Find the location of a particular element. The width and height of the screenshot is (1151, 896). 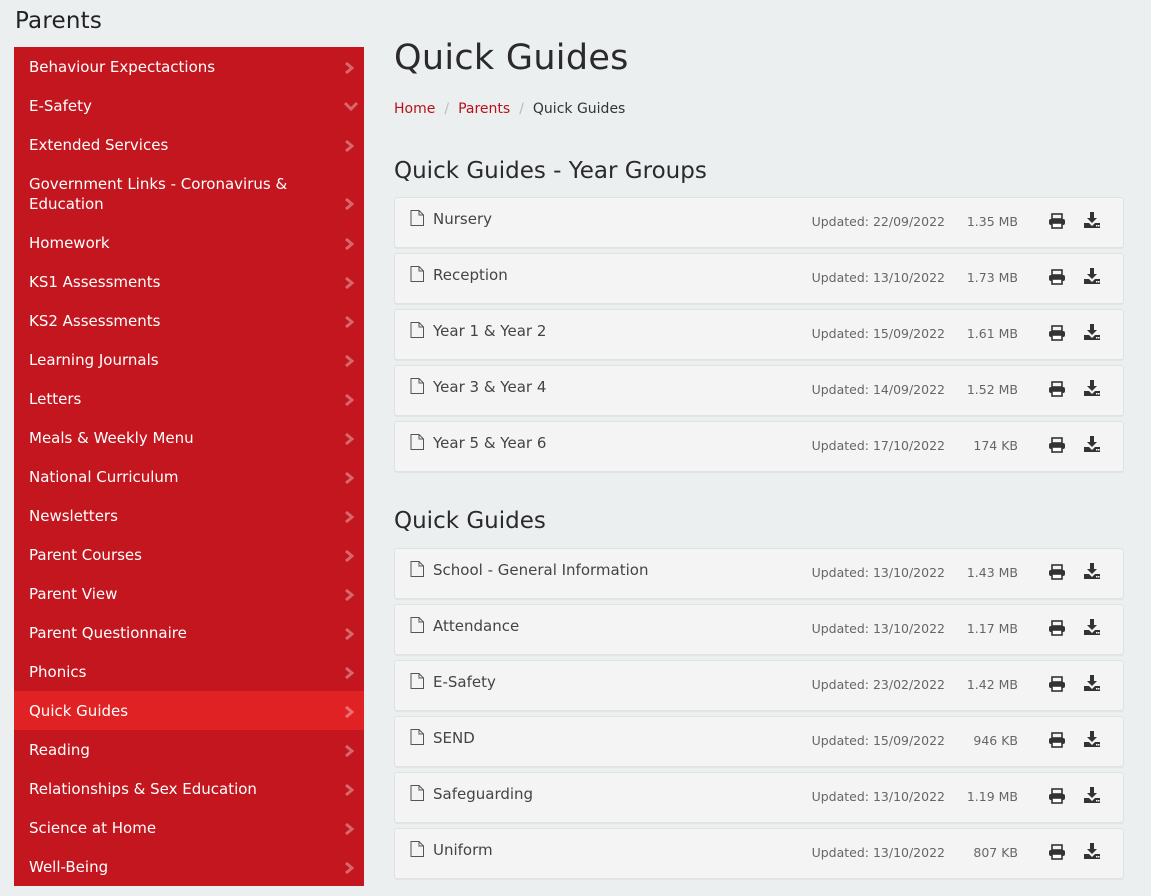

sidebar-item-label: National Curriculum is located at coordinates (104, 476).